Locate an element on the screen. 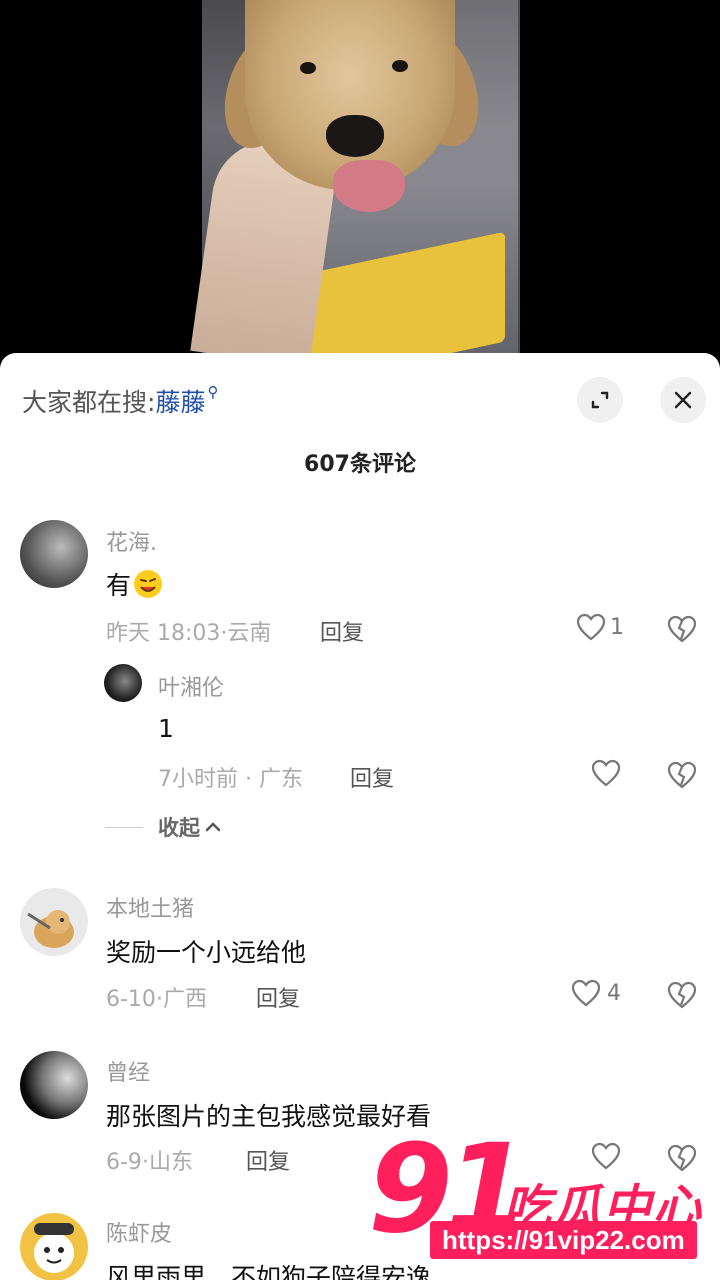 This screenshot has width=720, height=1280. comment-region: 云南 is located at coordinates (249, 633).